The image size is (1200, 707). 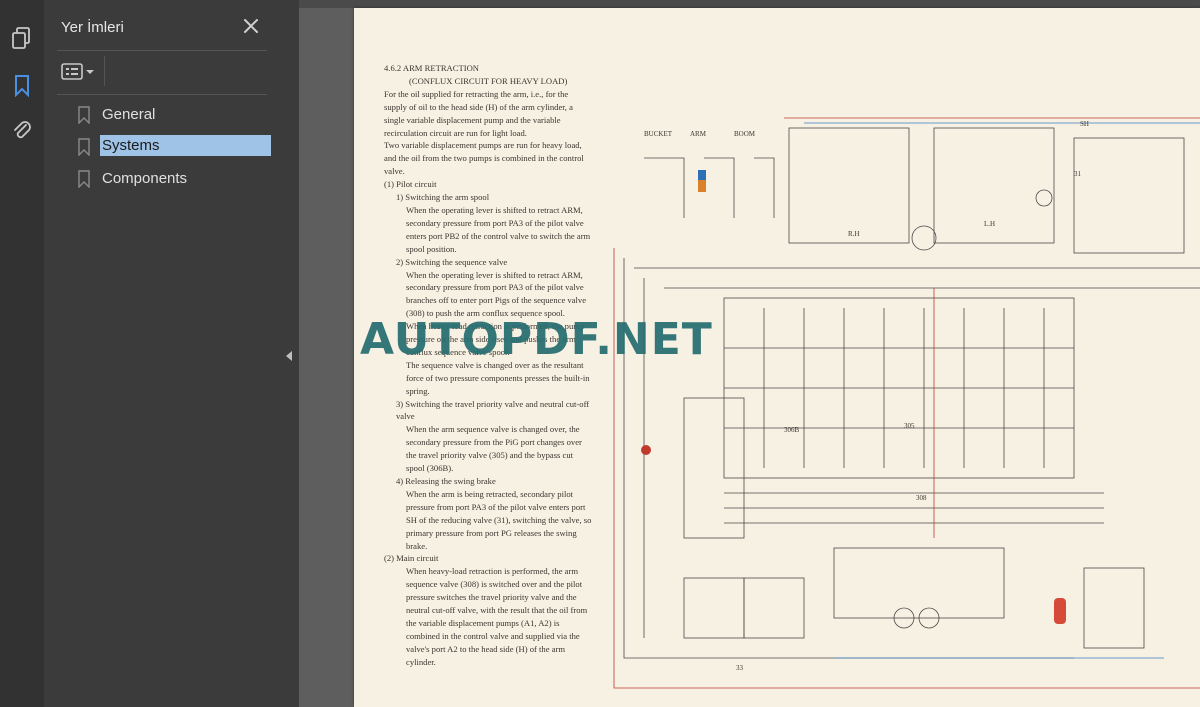 I want to click on bookmark-item-general: General, so click(x=174, y=115).